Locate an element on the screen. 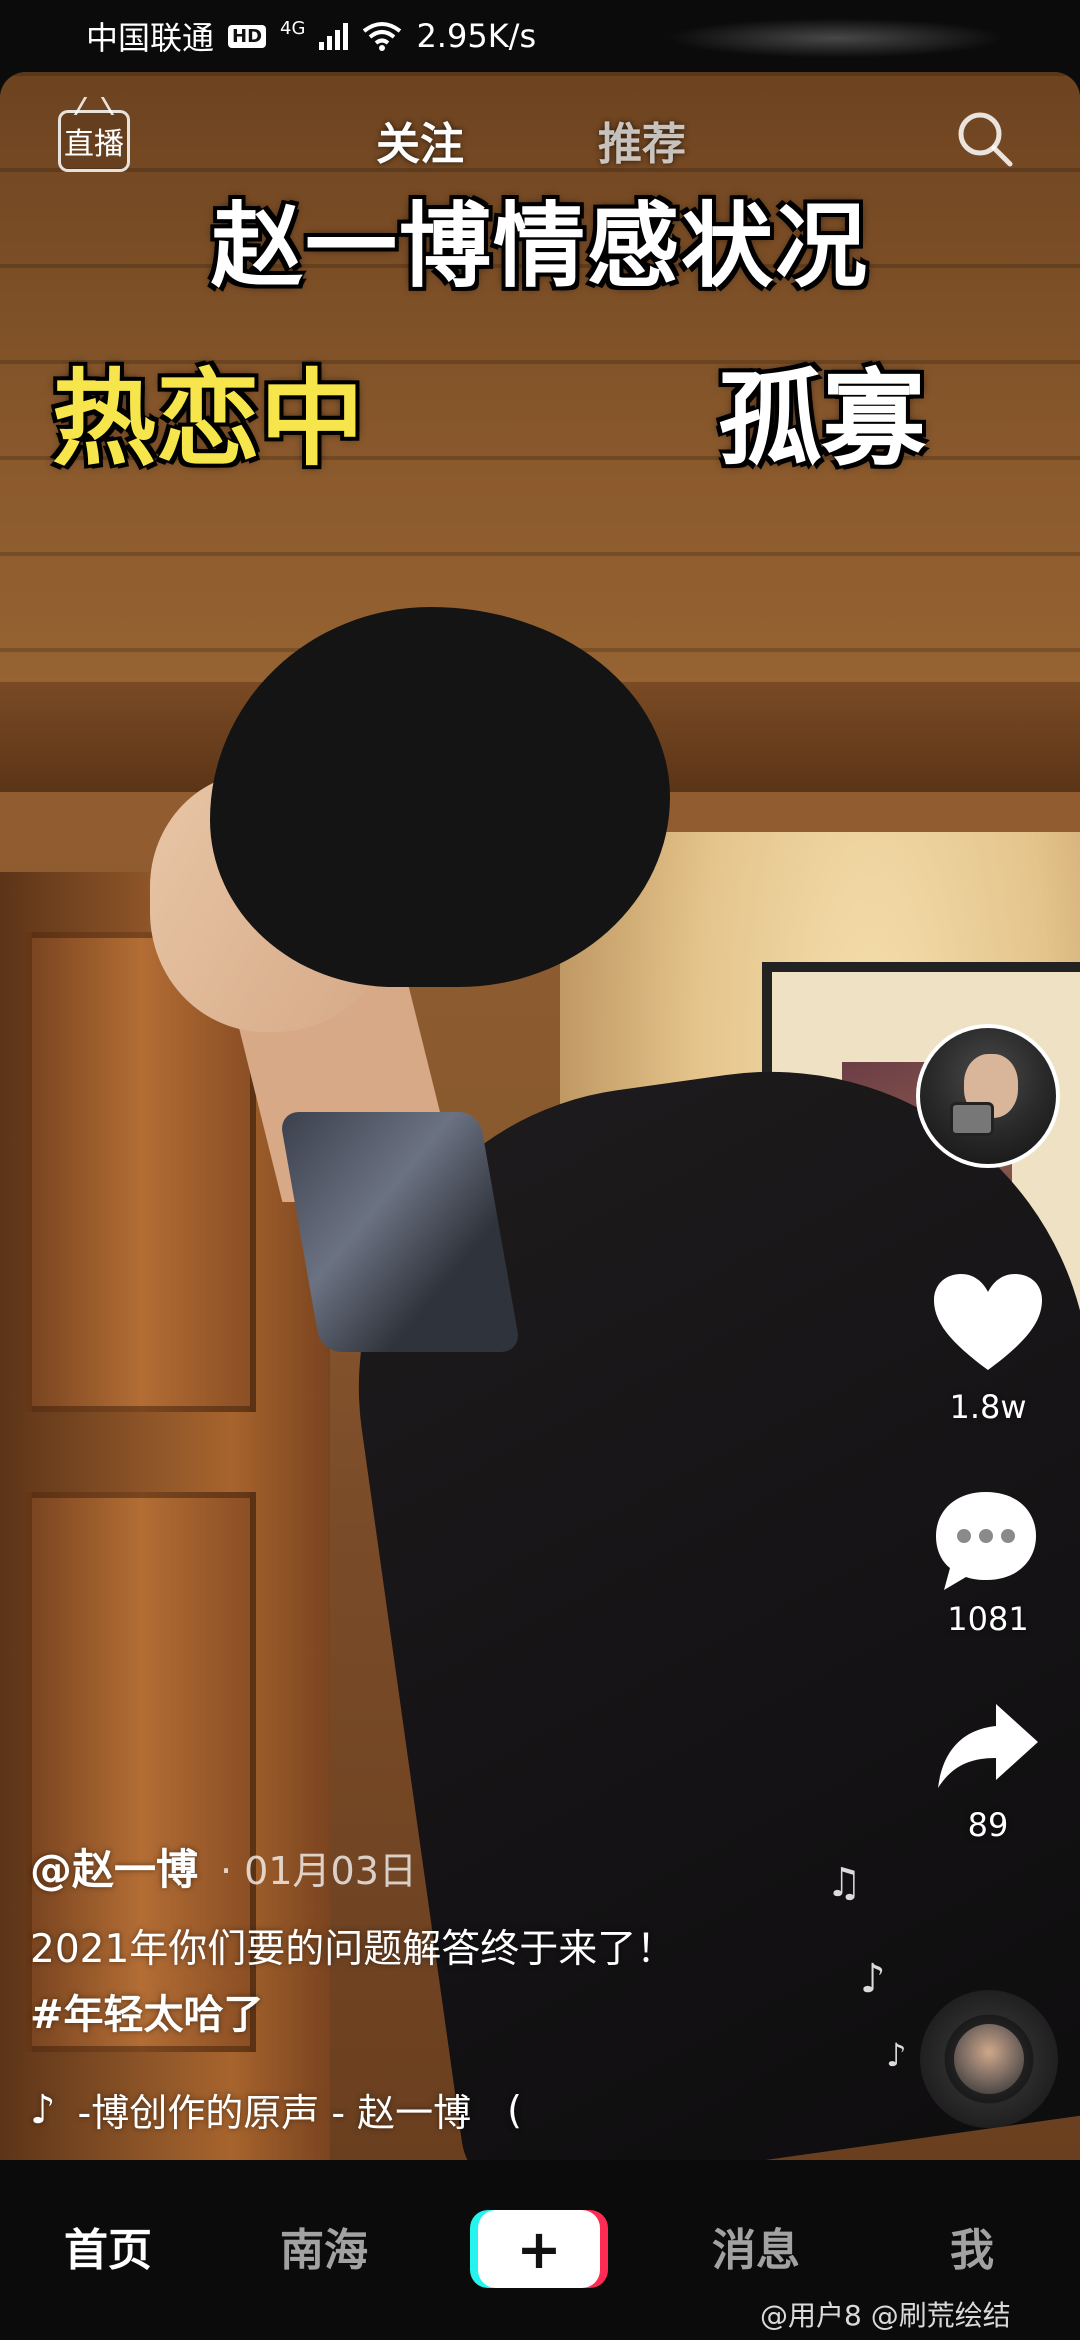 This screenshot has width=1080, height=2340. music-row: ♪ -博创作的原声 - 赵一博 ( is located at coordinates (276, 2109).